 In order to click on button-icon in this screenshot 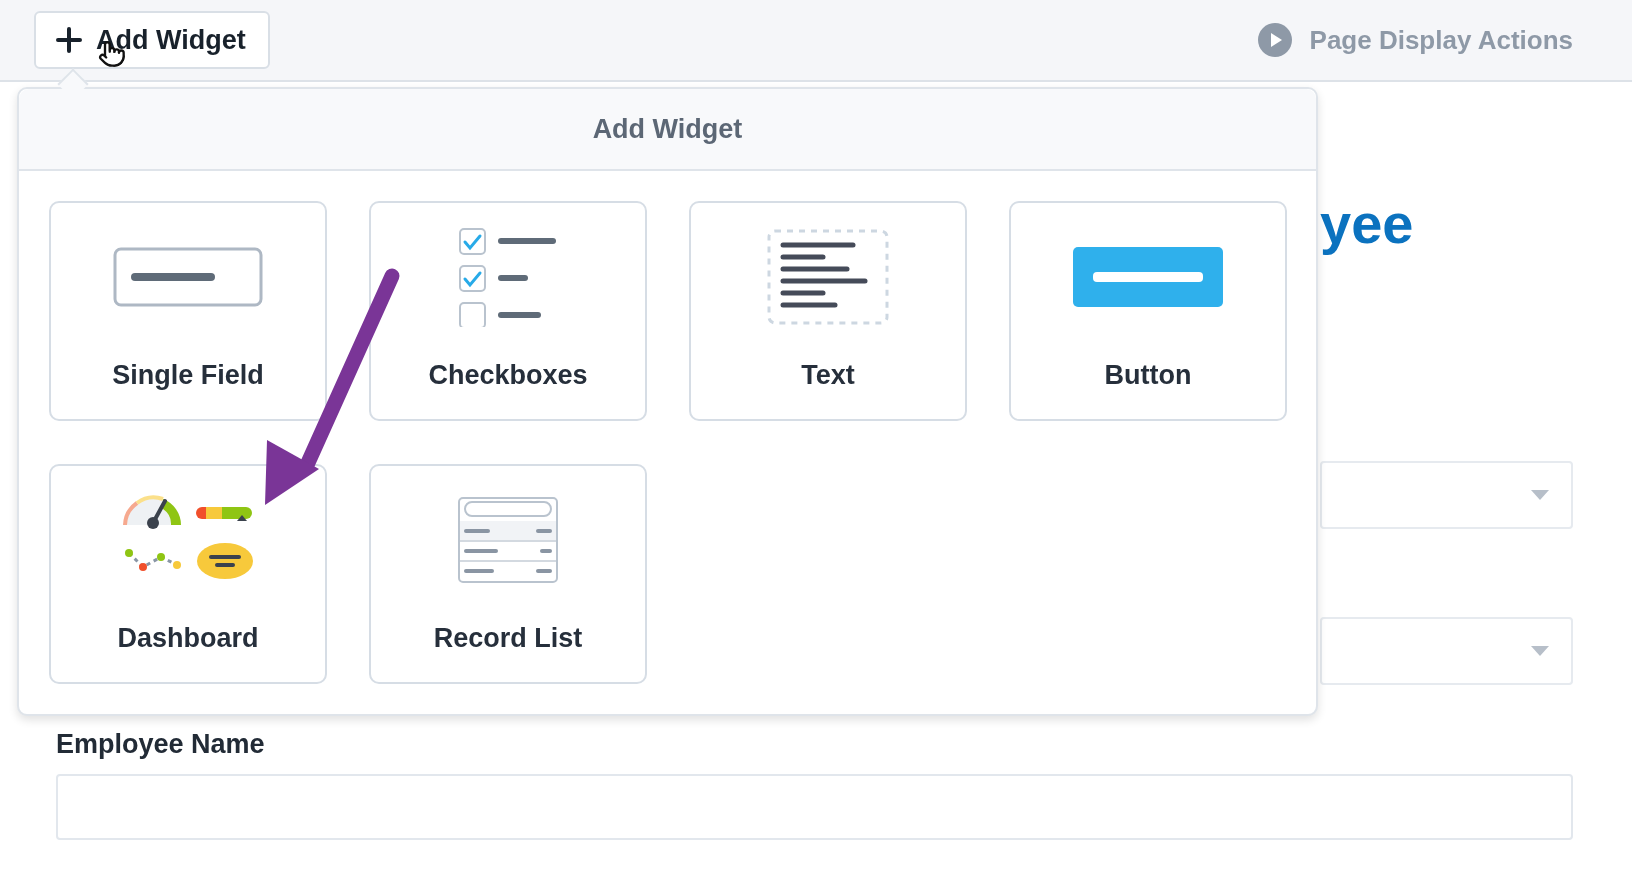, I will do `click(1148, 277)`.